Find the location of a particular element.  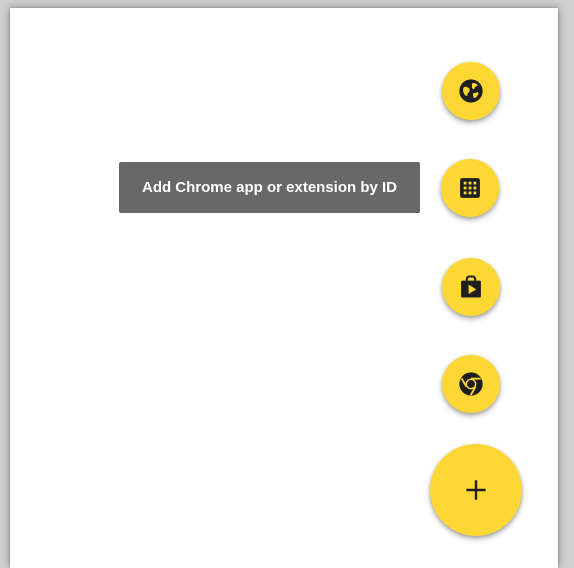

globe-icon is located at coordinates (471, 91).